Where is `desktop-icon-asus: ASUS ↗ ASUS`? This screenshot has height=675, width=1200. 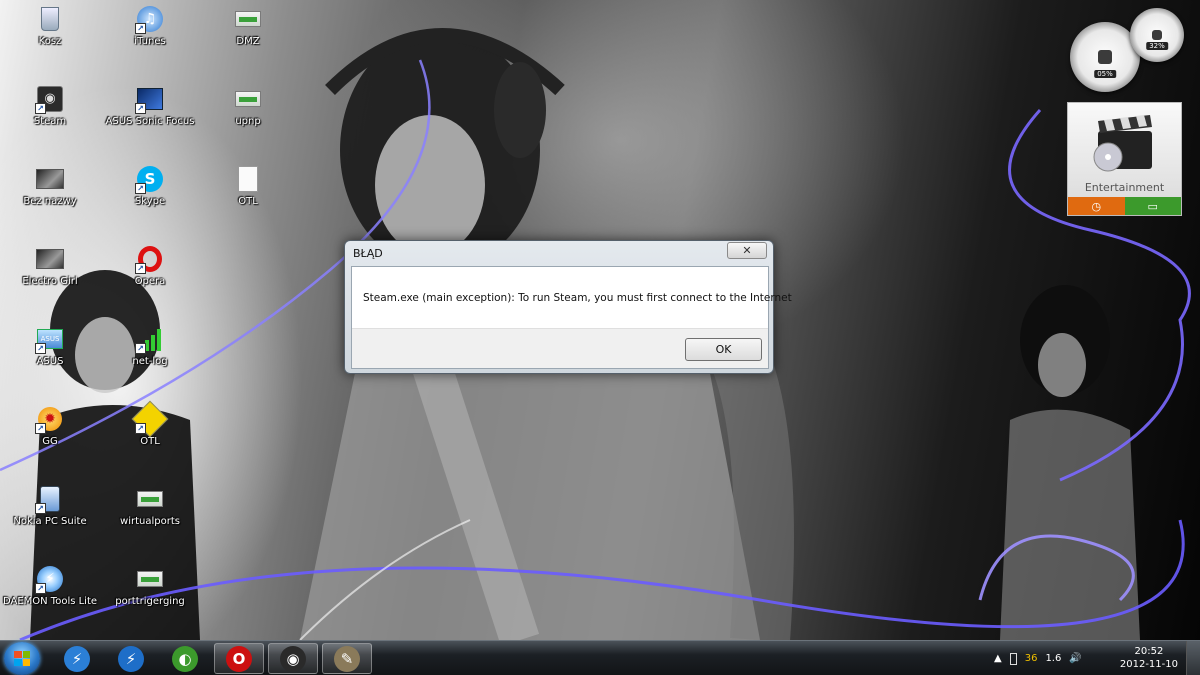
desktop-icon-asus: ASUS ↗ ASUS is located at coordinates (50, 359).